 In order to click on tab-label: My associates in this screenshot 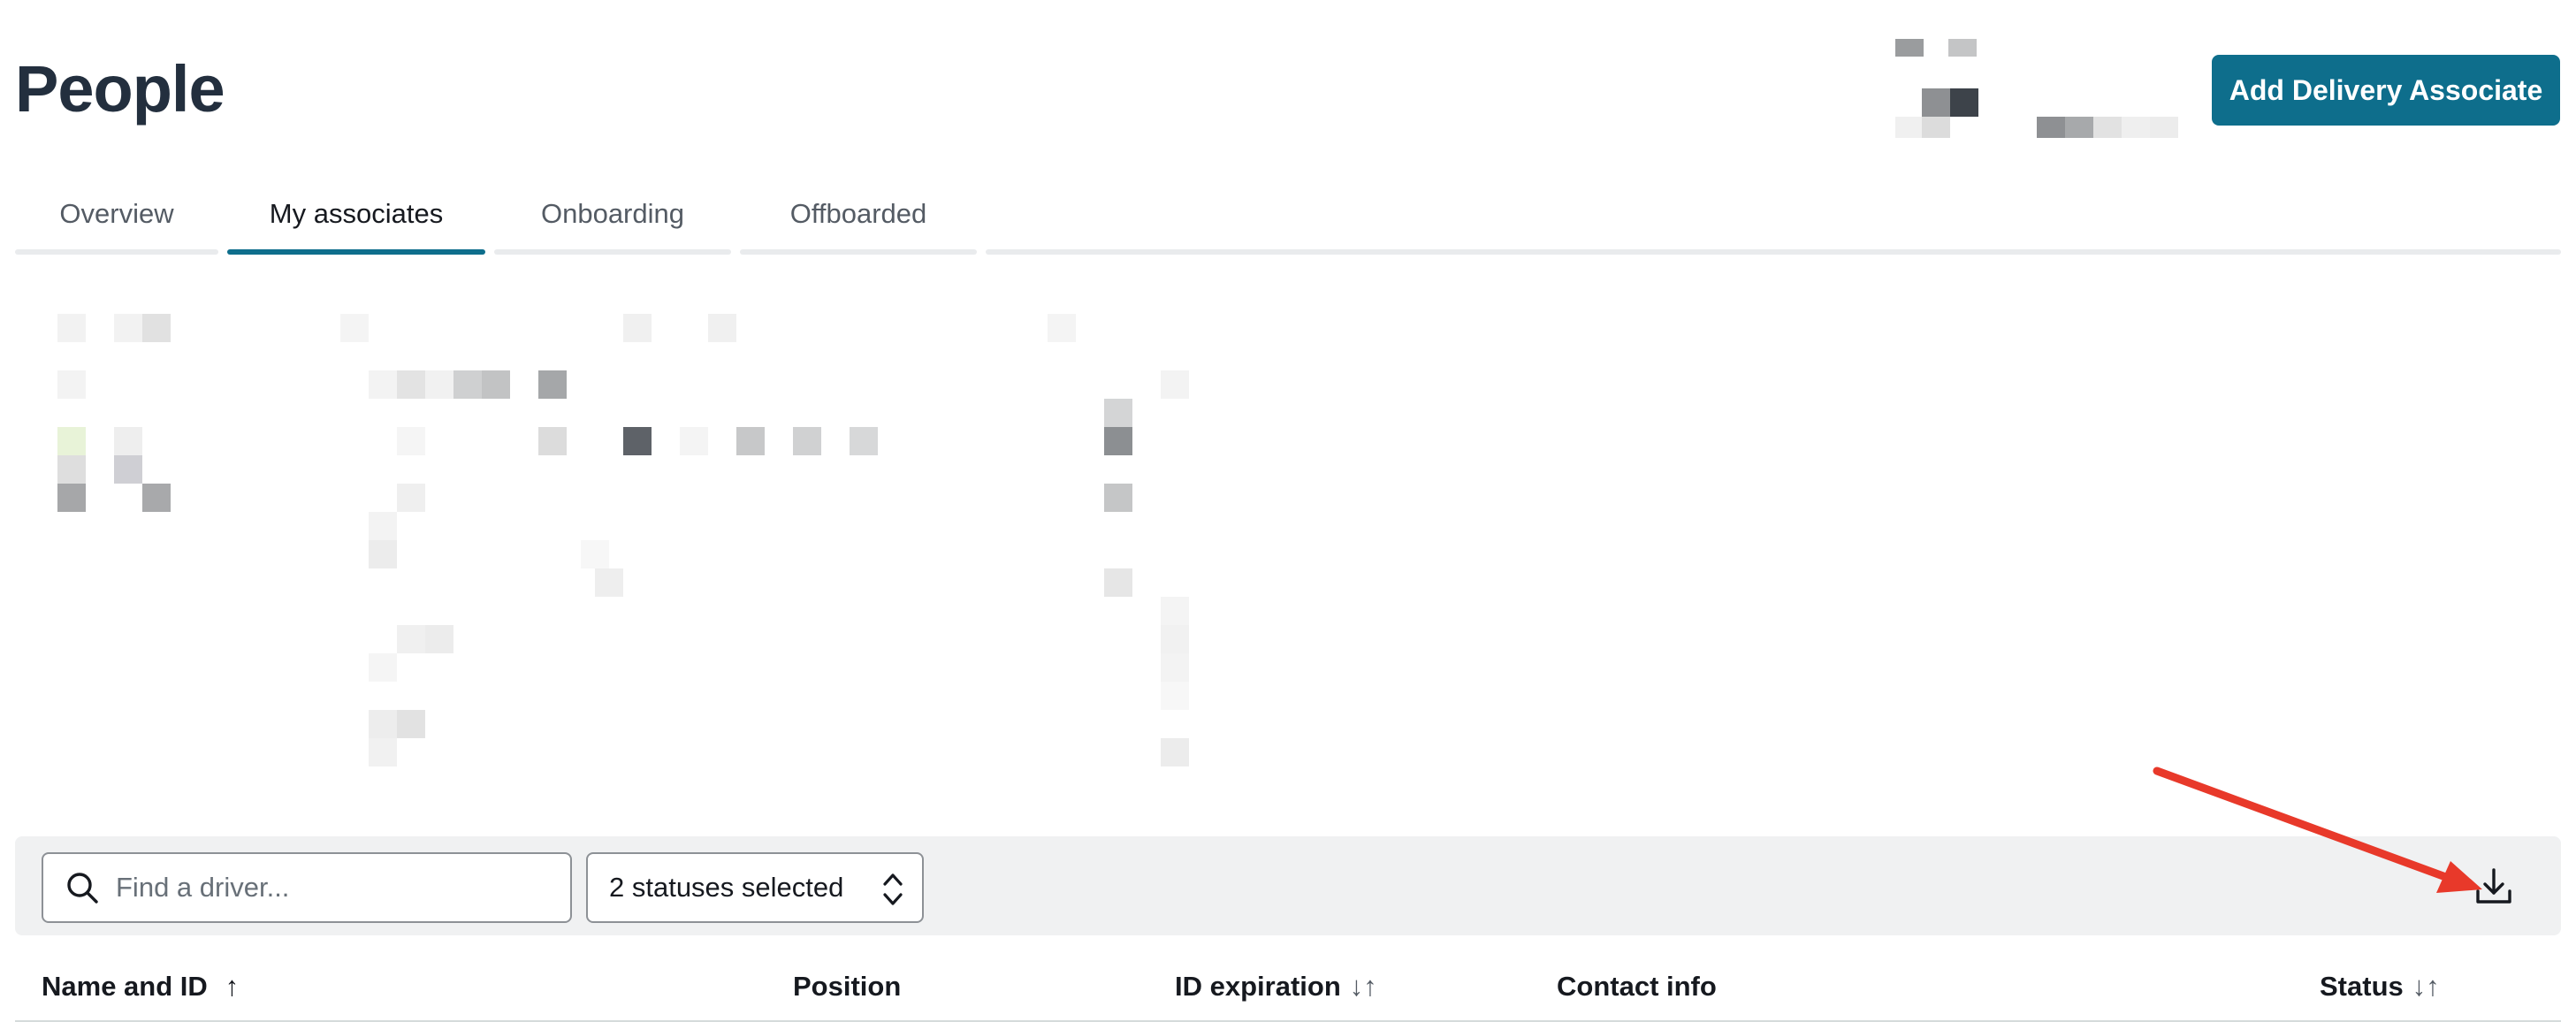, I will do `click(356, 213)`.